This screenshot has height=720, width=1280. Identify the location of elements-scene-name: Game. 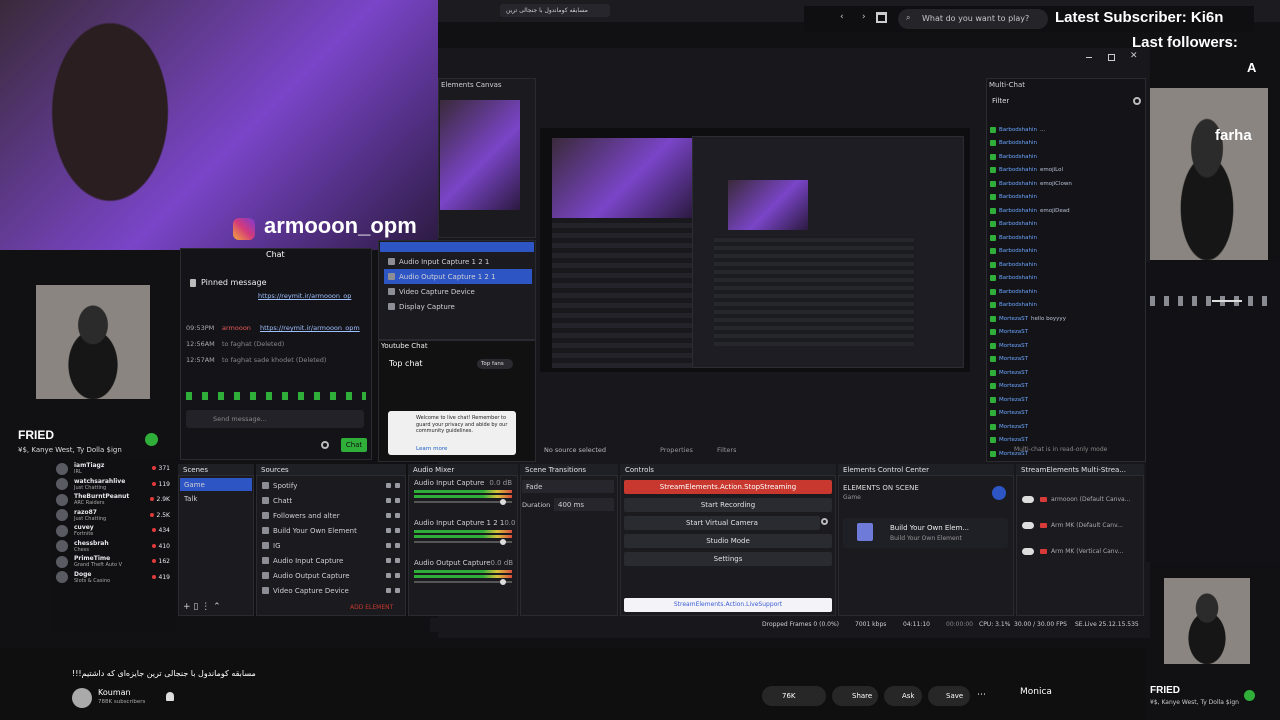
(852, 497).